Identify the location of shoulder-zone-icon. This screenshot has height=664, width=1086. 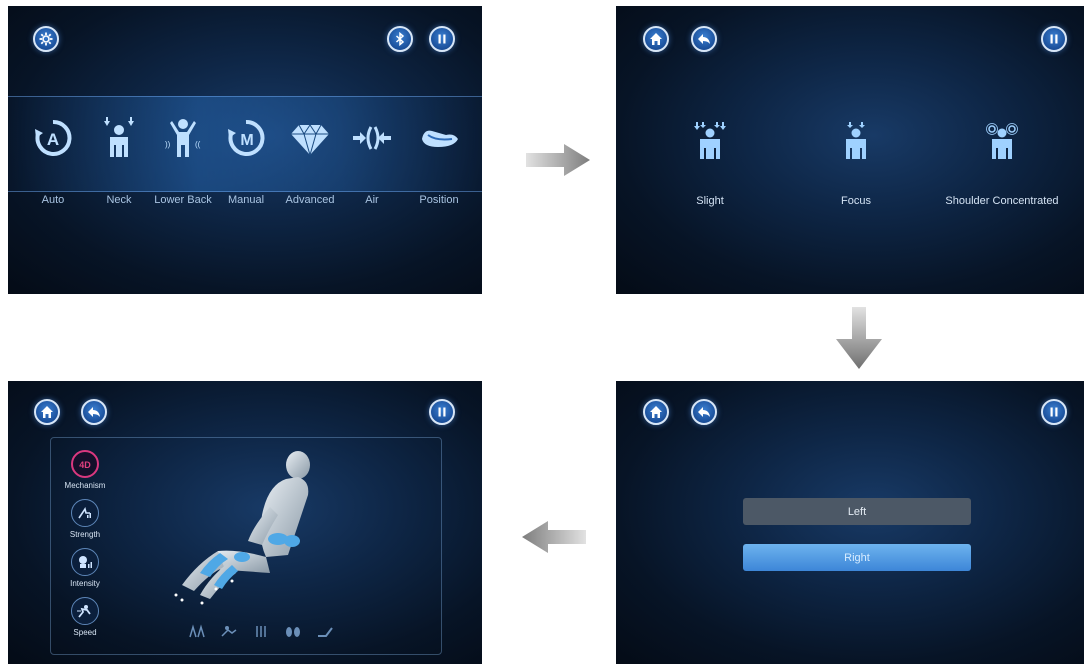
(197, 631).